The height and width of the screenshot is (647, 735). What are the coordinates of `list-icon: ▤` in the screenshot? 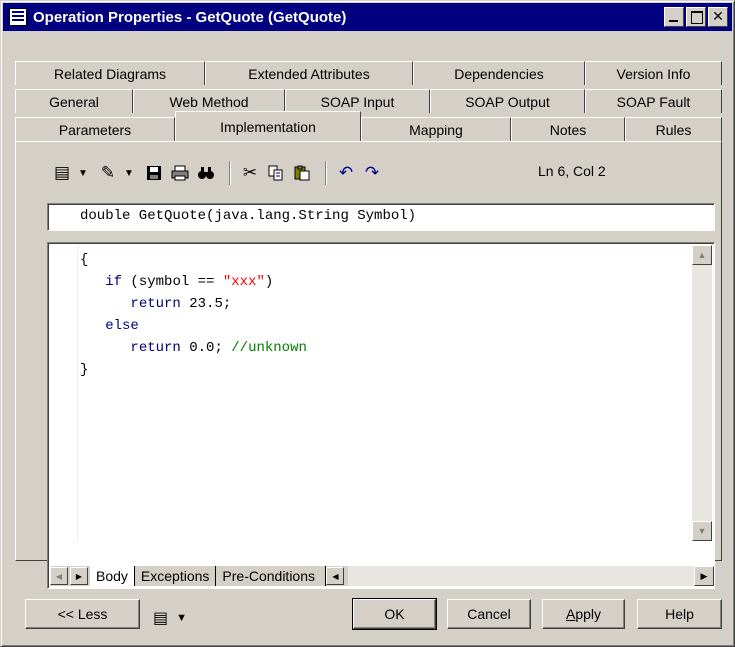 It's located at (160, 618).